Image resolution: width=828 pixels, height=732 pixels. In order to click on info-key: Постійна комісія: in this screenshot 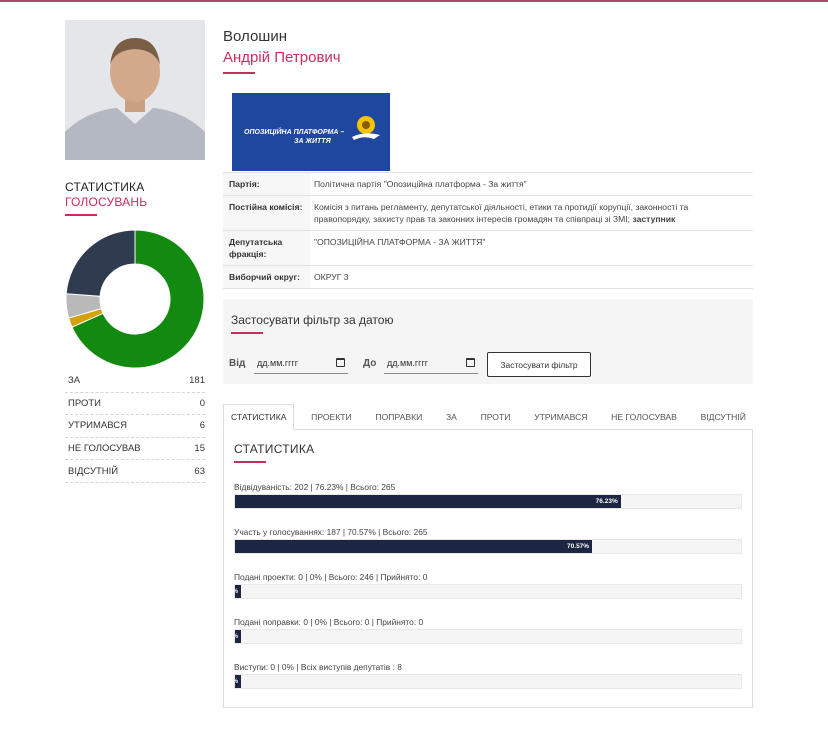, I will do `click(266, 213)`.